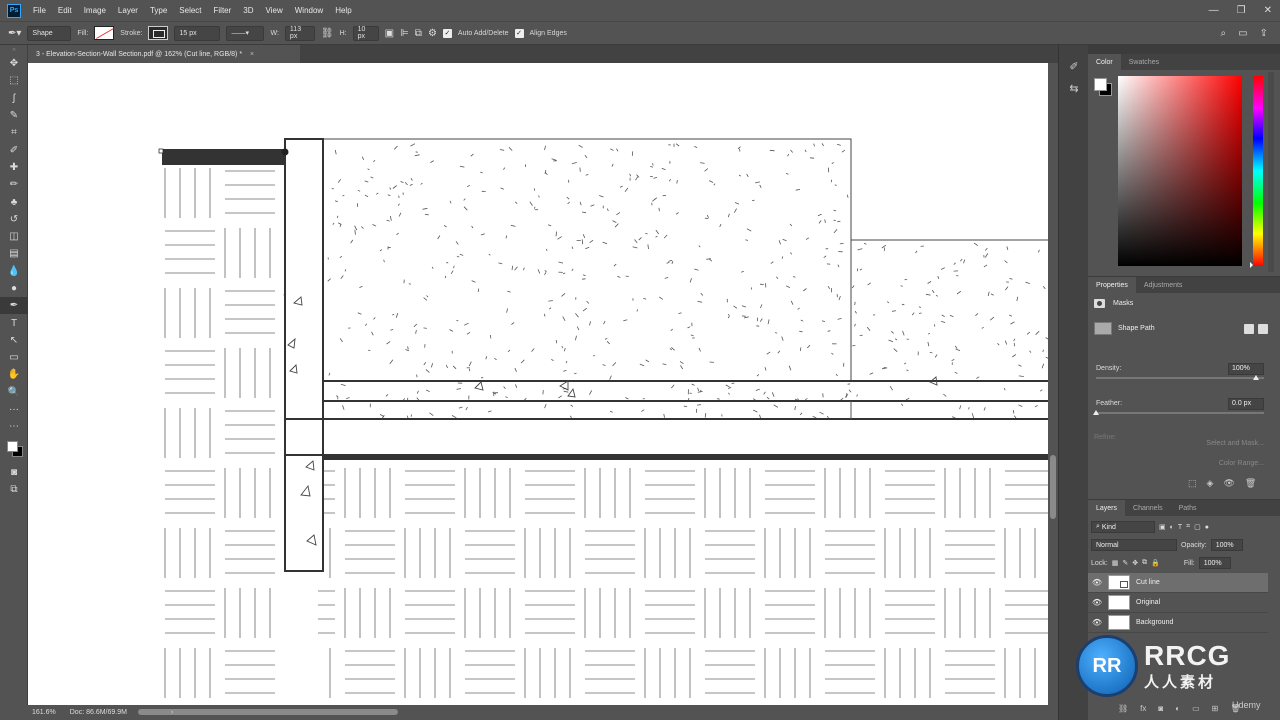 This screenshot has height=720, width=1280. I want to click on healing-tool-icon: ✚, so click(14, 167).